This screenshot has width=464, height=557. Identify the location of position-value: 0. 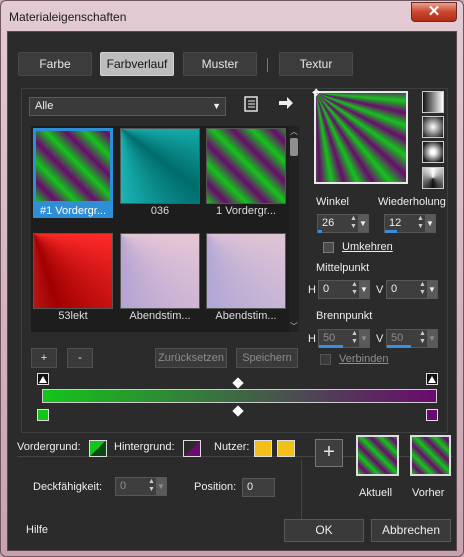
(250, 487).